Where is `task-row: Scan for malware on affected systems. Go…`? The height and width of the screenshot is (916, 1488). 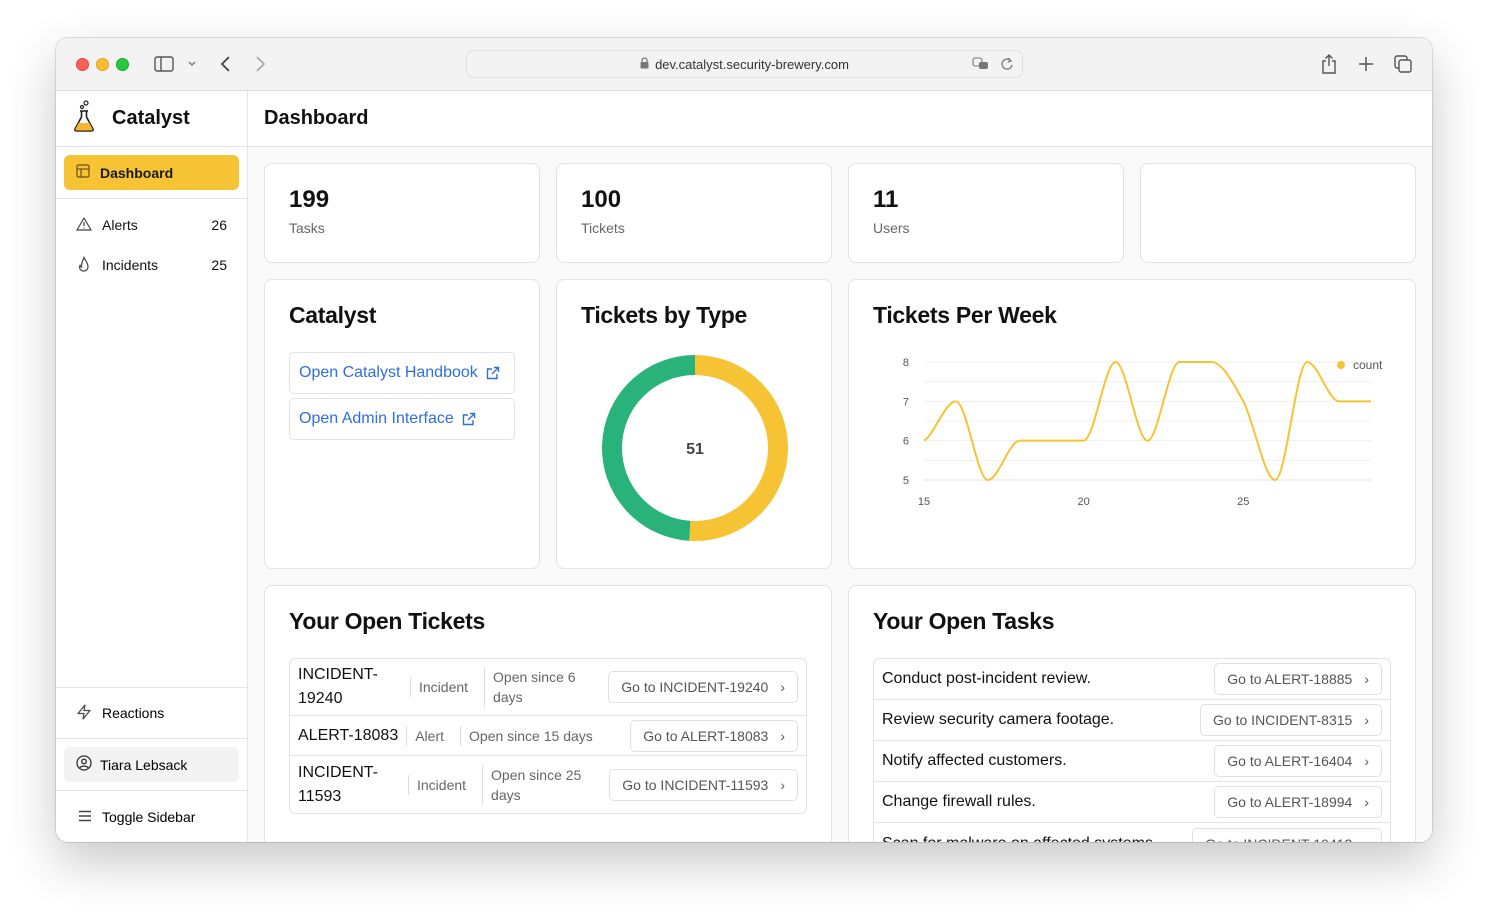
task-row: Scan for malware on affected systems. Go… is located at coordinates (1132, 832).